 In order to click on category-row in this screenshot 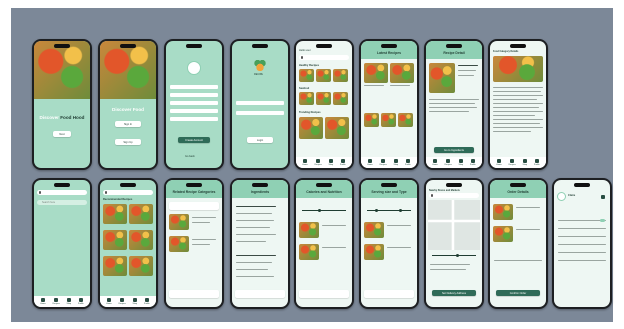, I will do `click(194, 206)`.